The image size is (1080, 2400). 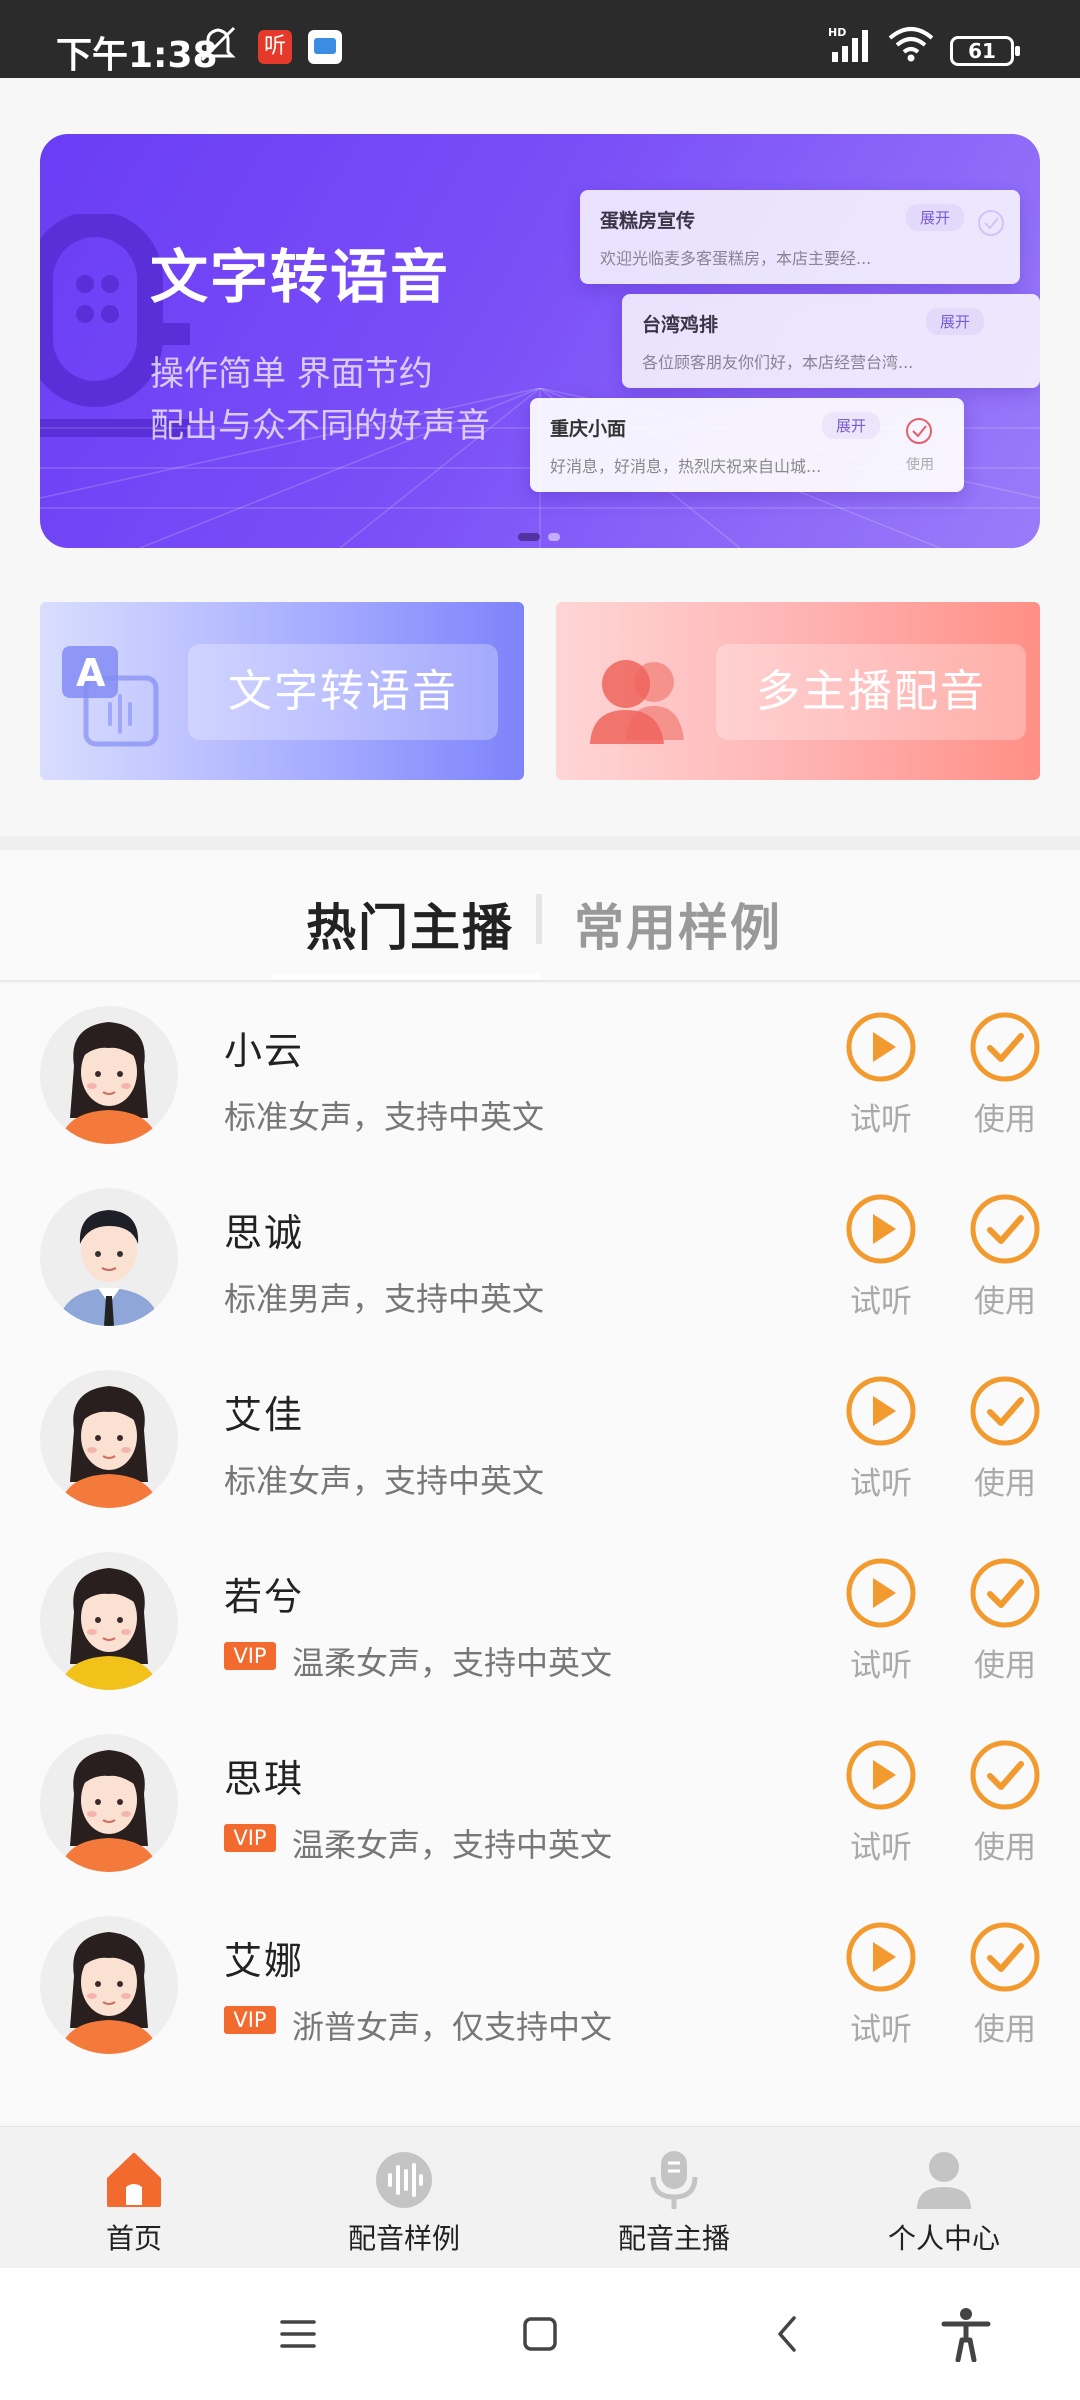 I want to click on anchor-row: 艾佳 标准女声，支持中英文 试听 使用, so click(x=540, y=1439).